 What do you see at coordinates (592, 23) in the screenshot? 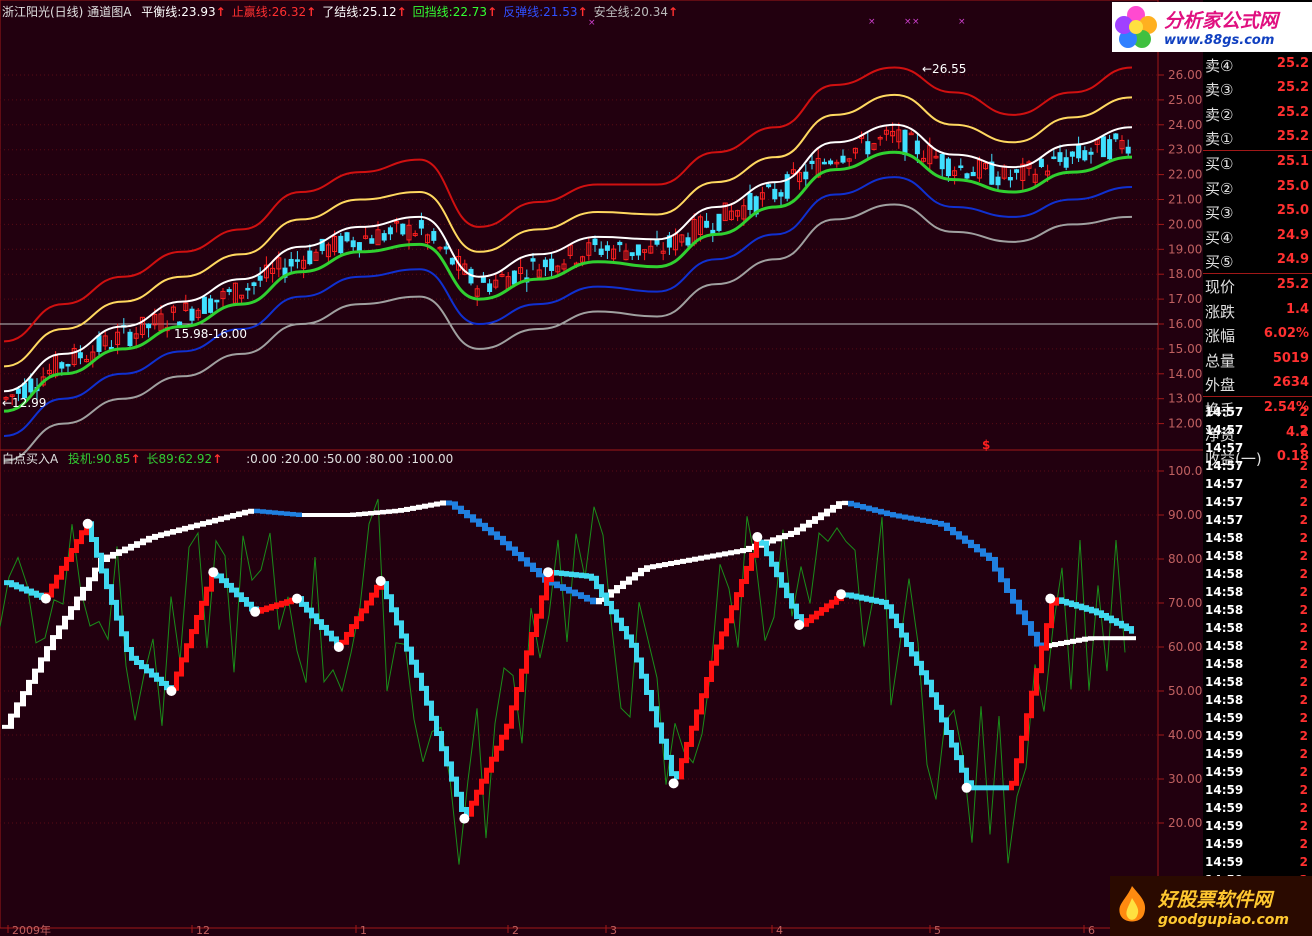
I see `signal-mark: ×` at bounding box center [592, 23].